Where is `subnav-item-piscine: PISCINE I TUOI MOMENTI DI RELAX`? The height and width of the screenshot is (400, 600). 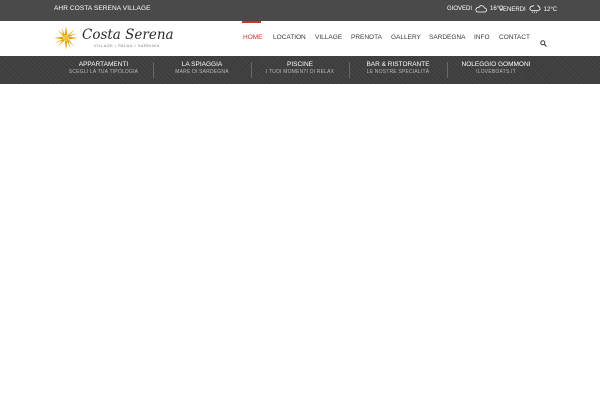 subnav-item-piscine: PISCINE I TUOI MOMENTI DI RELAX is located at coordinates (300, 68).